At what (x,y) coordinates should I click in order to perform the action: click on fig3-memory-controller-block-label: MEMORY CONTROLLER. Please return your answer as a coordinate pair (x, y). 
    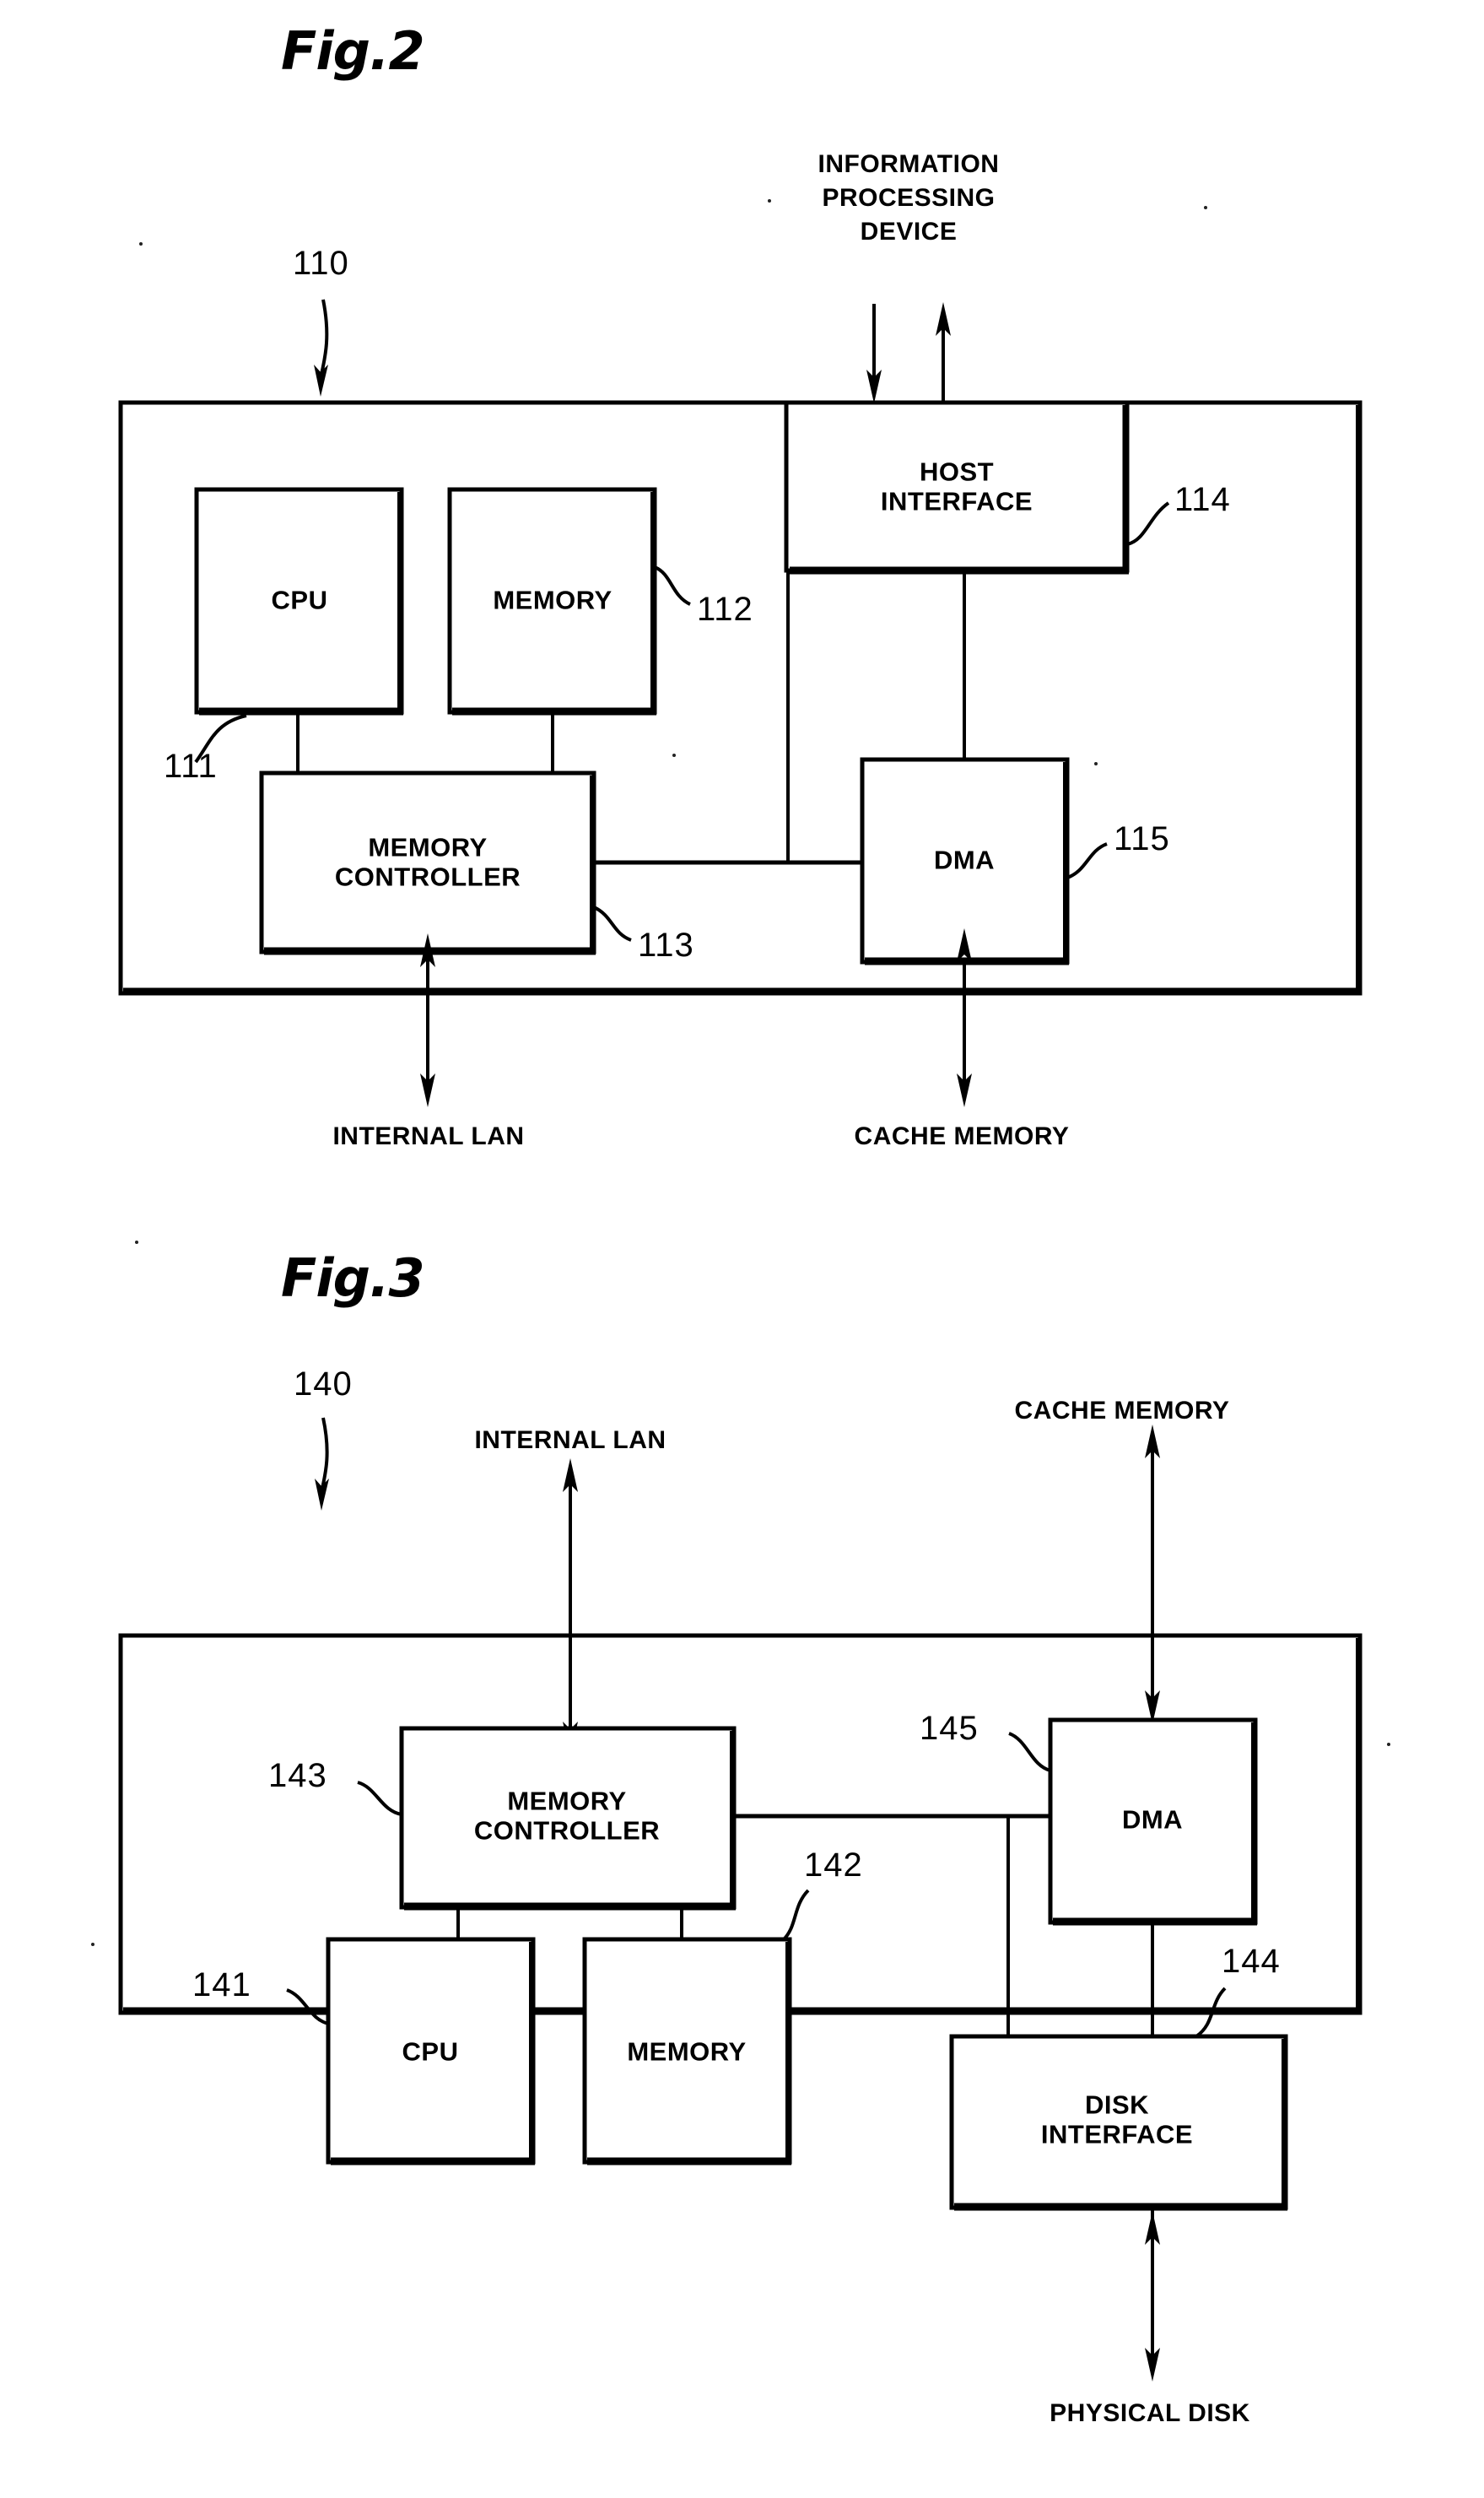
    Looking at the image, I should click on (567, 1815).